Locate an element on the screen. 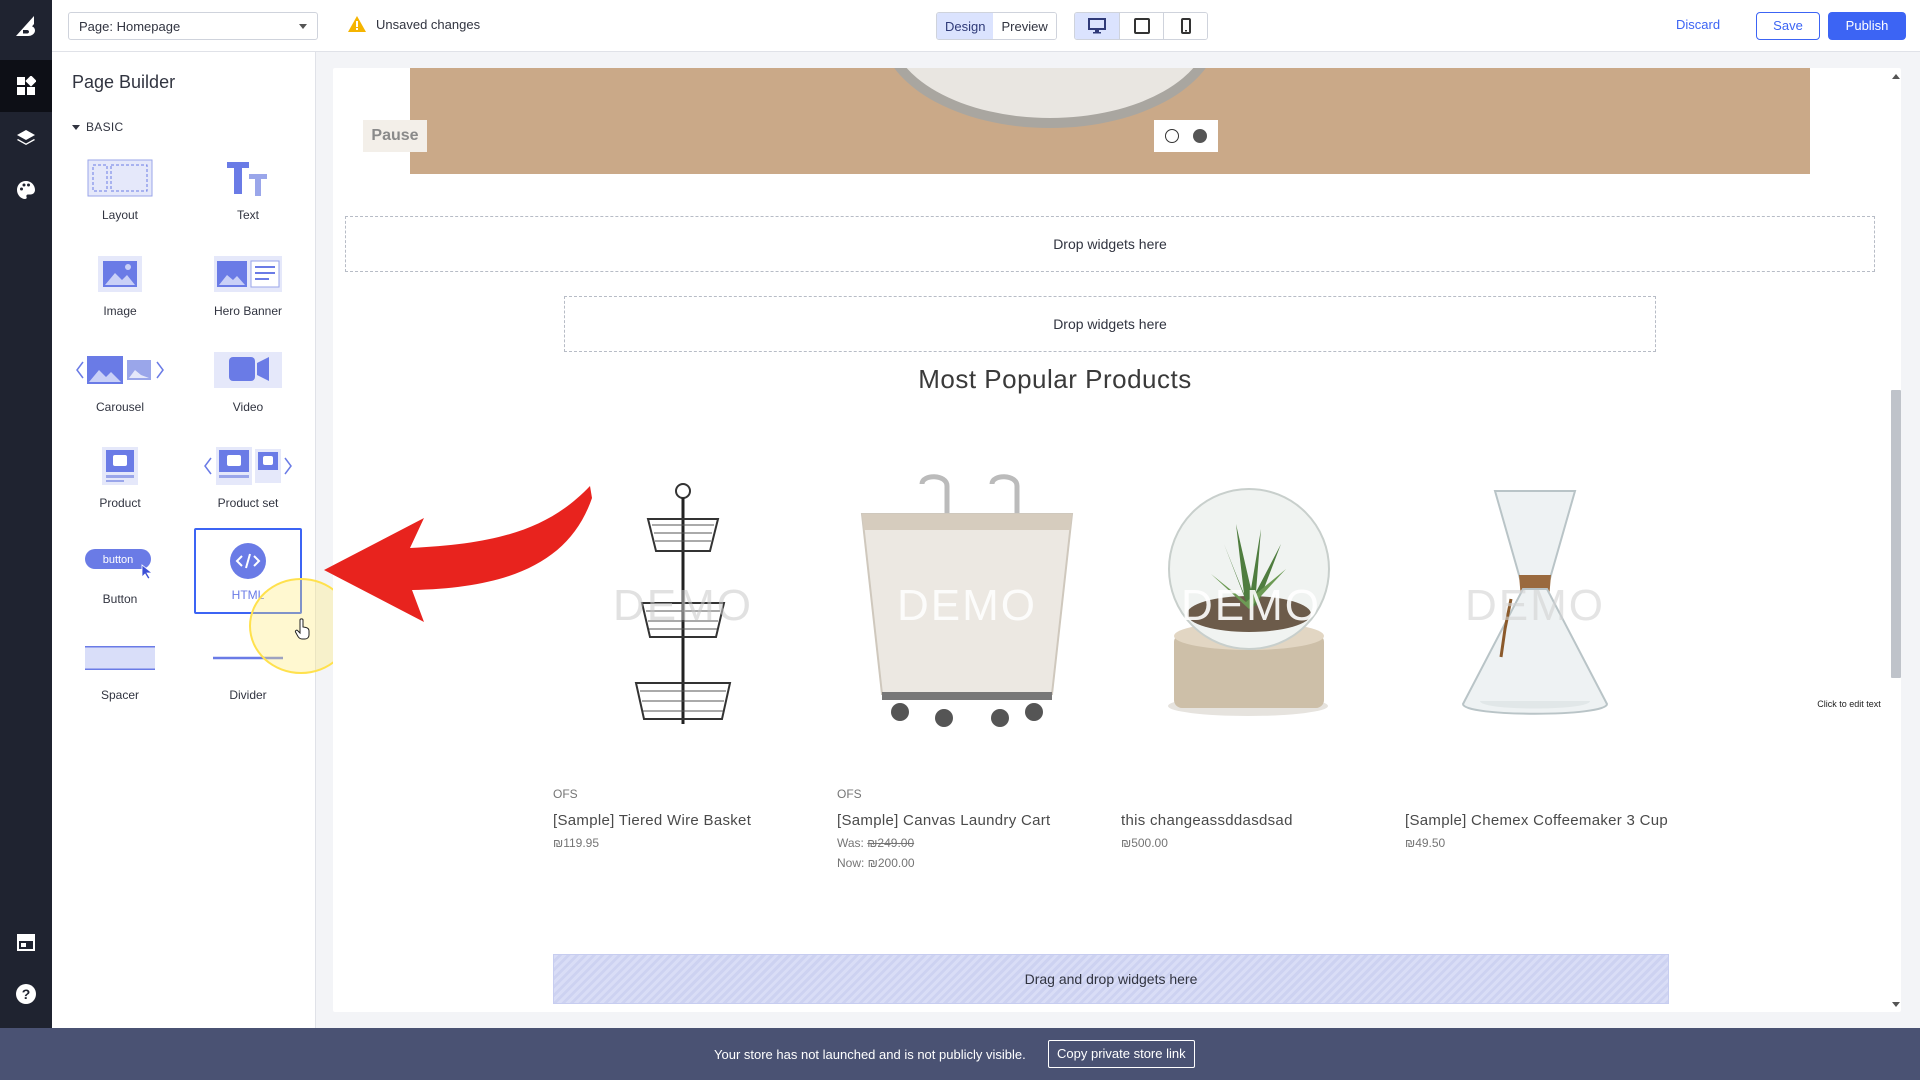 The image size is (1920, 1080). product-name: [Sample] Canvas Laundry Cart is located at coordinates (972, 820).